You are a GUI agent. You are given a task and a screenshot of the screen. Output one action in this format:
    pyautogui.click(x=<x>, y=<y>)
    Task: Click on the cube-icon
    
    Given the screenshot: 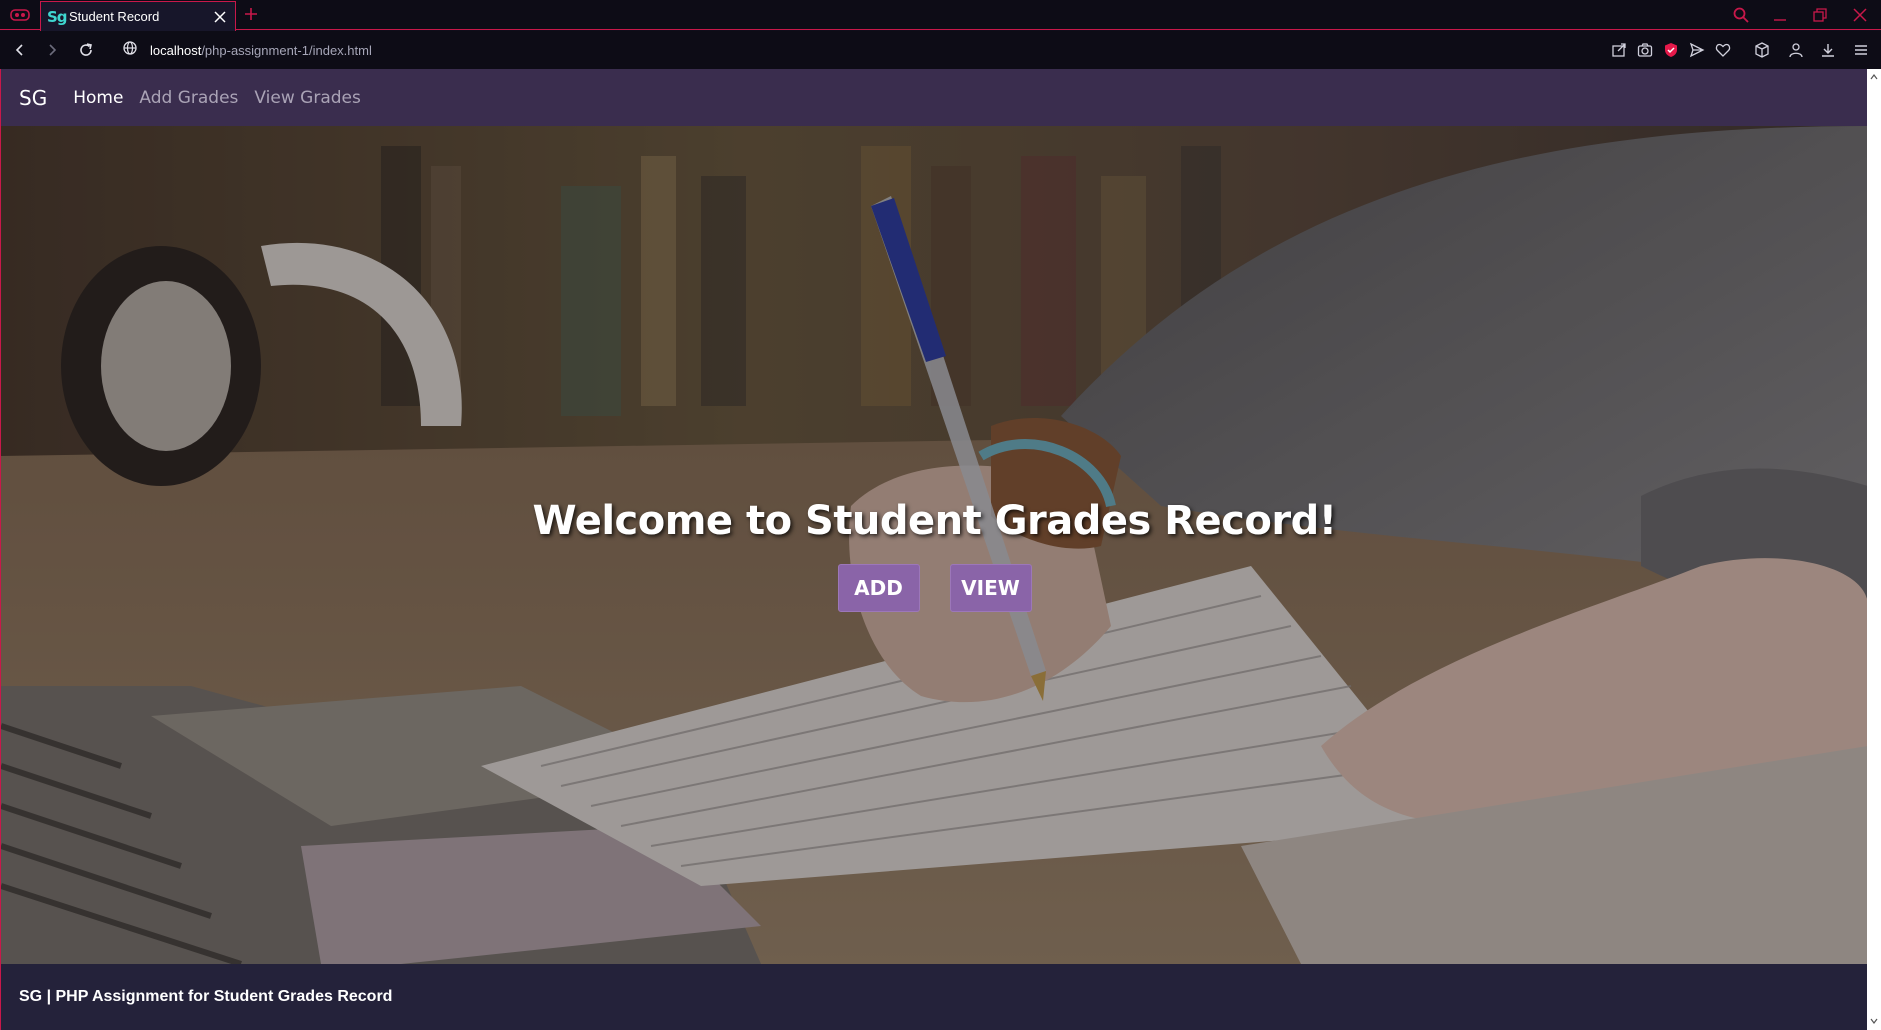 What is the action you would take?
    pyautogui.click(x=1762, y=50)
    